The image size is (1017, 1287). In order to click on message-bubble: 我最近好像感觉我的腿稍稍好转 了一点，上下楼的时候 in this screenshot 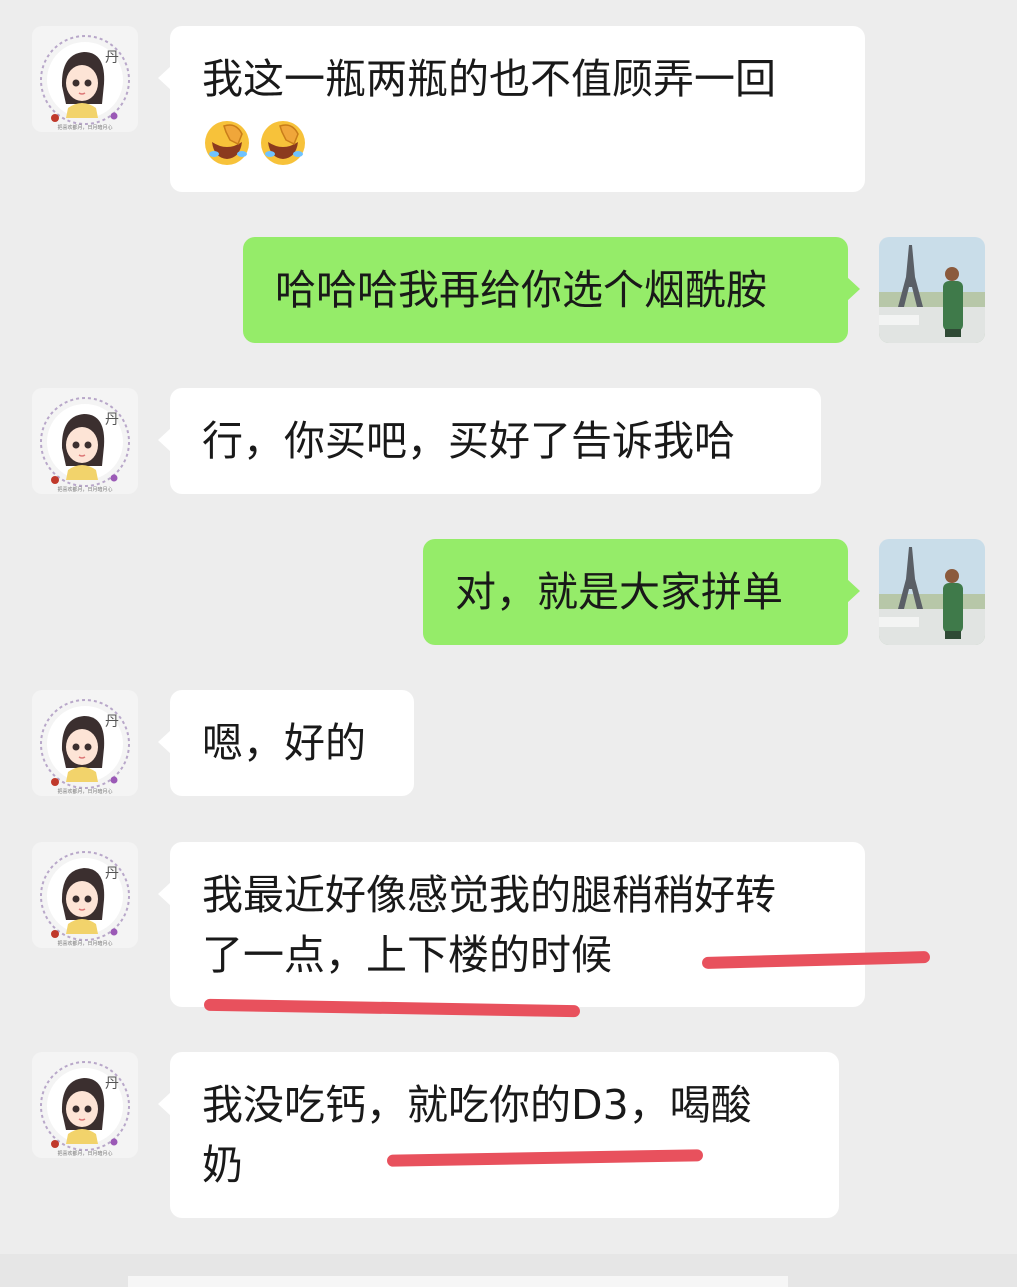, I will do `click(511, 924)`.